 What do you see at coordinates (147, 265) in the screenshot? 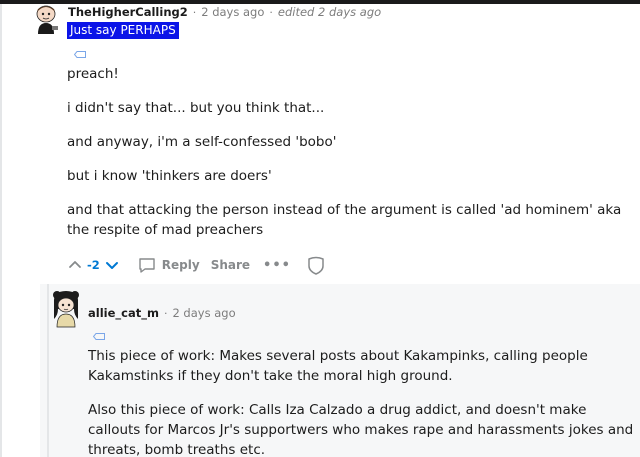
I see `reply-bubble-icon` at bounding box center [147, 265].